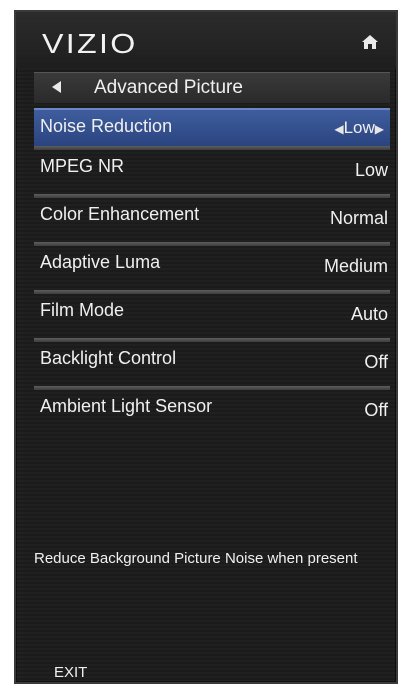 This screenshot has width=404, height=692. I want to click on menu-item-ambient-light-sensor: Ambient Light Sensor Off, so click(212, 410).